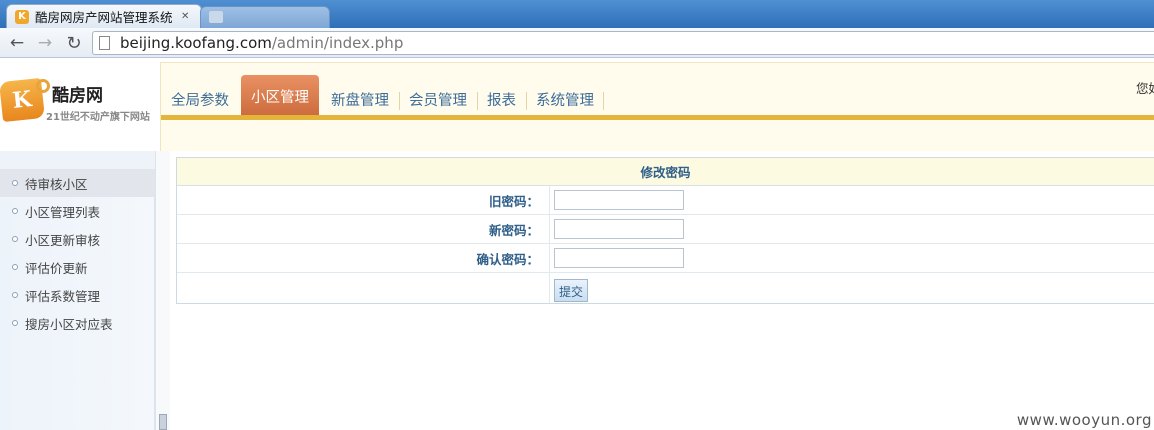 This screenshot has width=1154, height=430. Describe the element at coordinates (17, 43) in the screenshot. I see `back-icon: ←` at that location.